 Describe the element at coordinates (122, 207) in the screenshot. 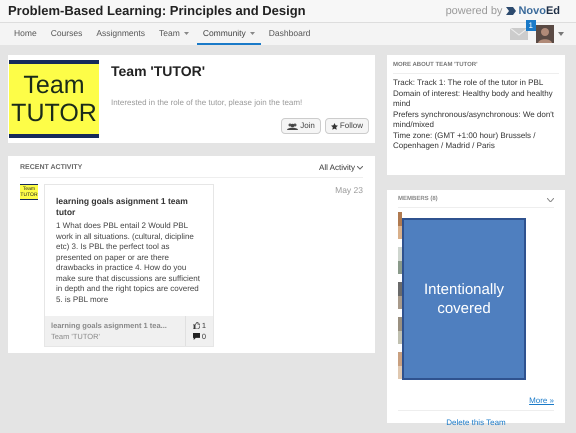

I see `post-title: learning goals asignment 1 team tutor` at that location.